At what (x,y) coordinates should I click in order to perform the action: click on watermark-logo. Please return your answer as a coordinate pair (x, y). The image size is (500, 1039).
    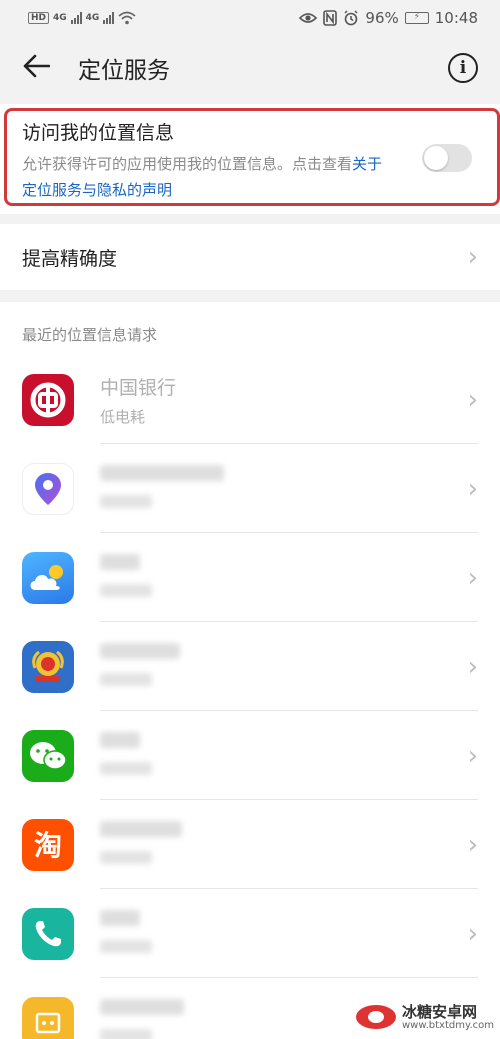
    Looking at the image, I should click on (375, 1017).